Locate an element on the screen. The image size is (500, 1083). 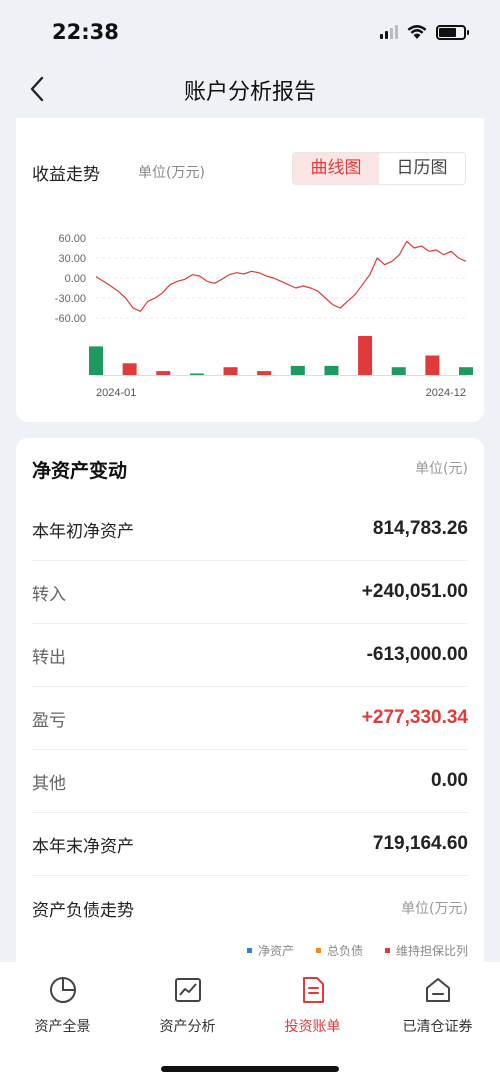
cleared-house-icon is located at coordinates (437, 990).